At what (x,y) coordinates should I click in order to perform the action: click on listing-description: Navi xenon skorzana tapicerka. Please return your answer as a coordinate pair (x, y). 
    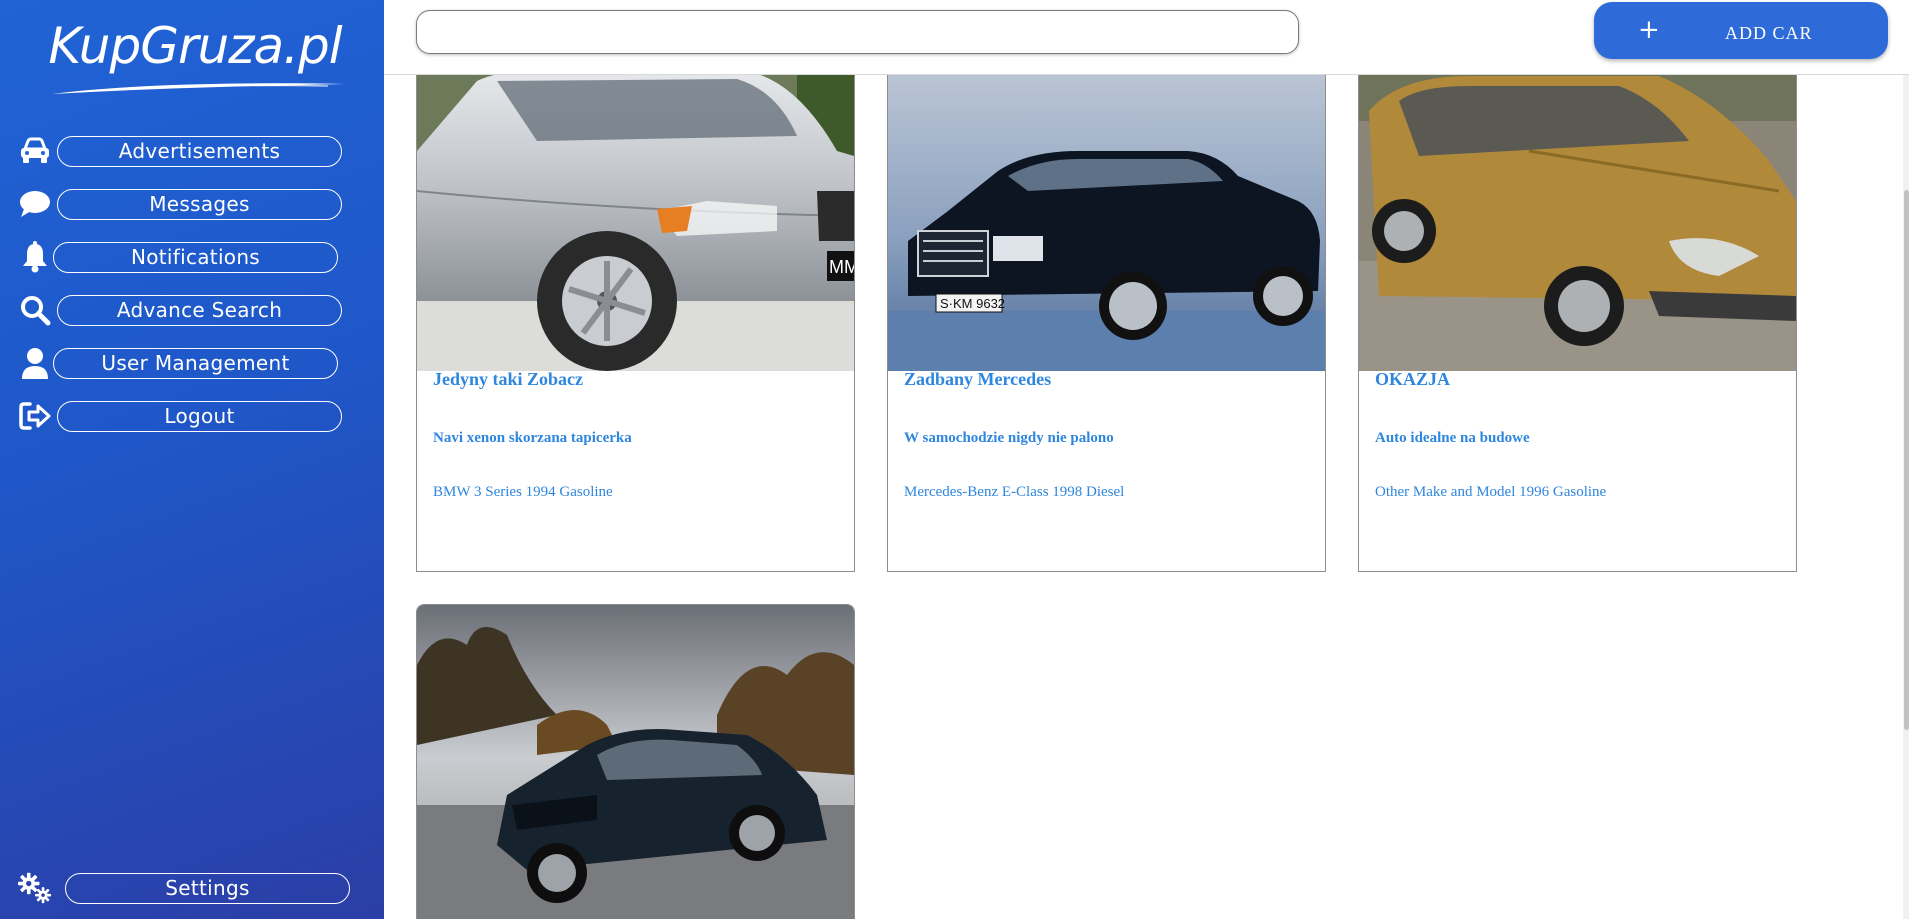
    Looking at the image, I should click on (532, 438).